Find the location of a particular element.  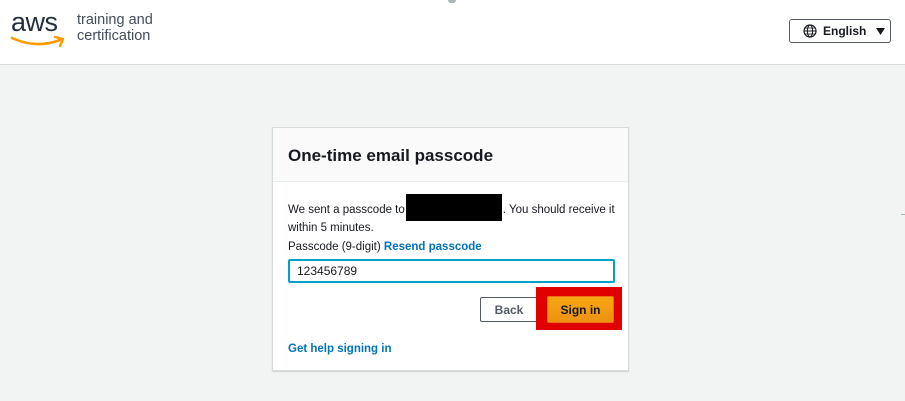

message-before: We sent a passcode to is located at coordinates (346, 210).